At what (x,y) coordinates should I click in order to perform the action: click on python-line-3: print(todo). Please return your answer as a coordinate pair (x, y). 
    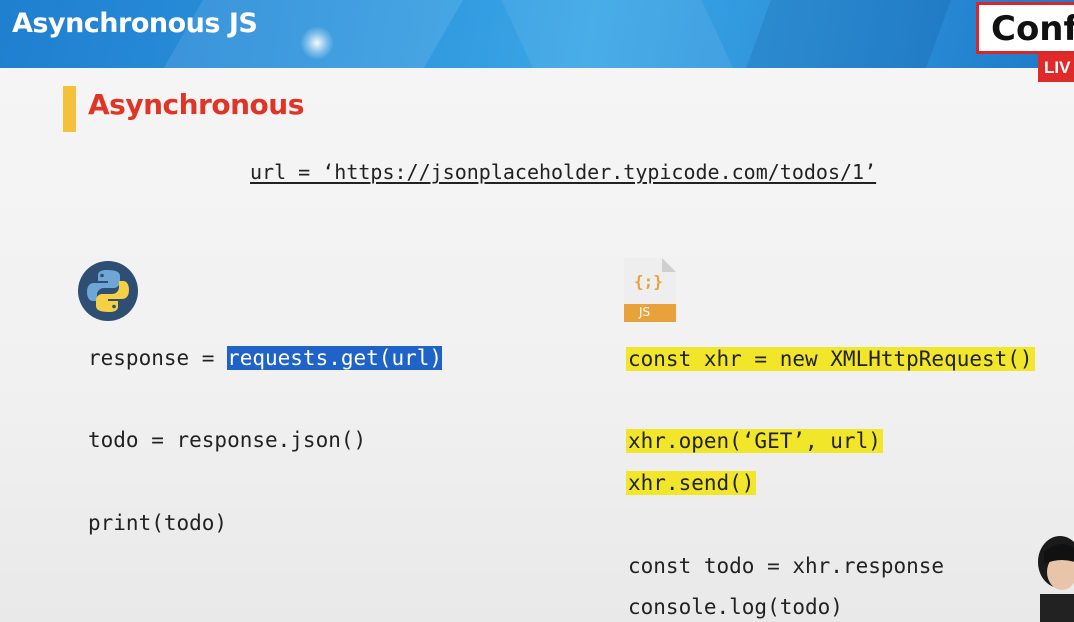
    Looking at the image, I should click on (158, 523).